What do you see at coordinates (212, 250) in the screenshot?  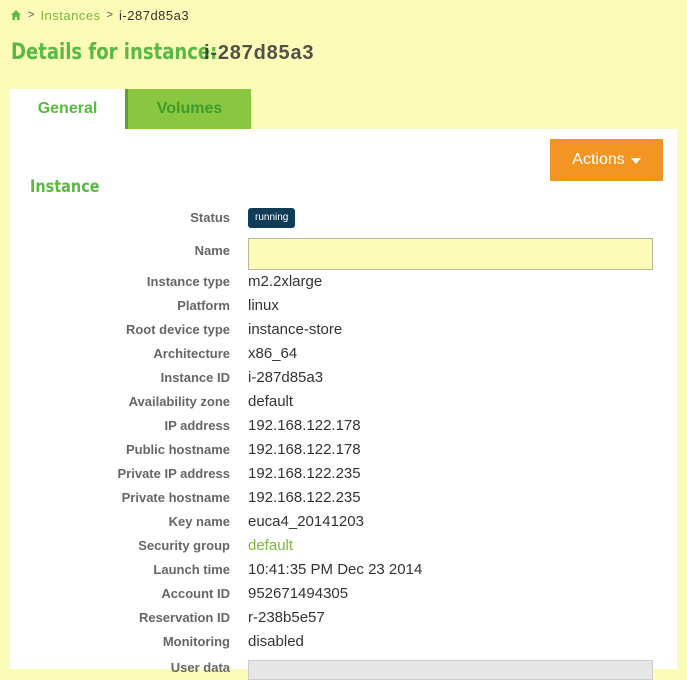 I see `name-label: Name` at bounding box center [212, 250].